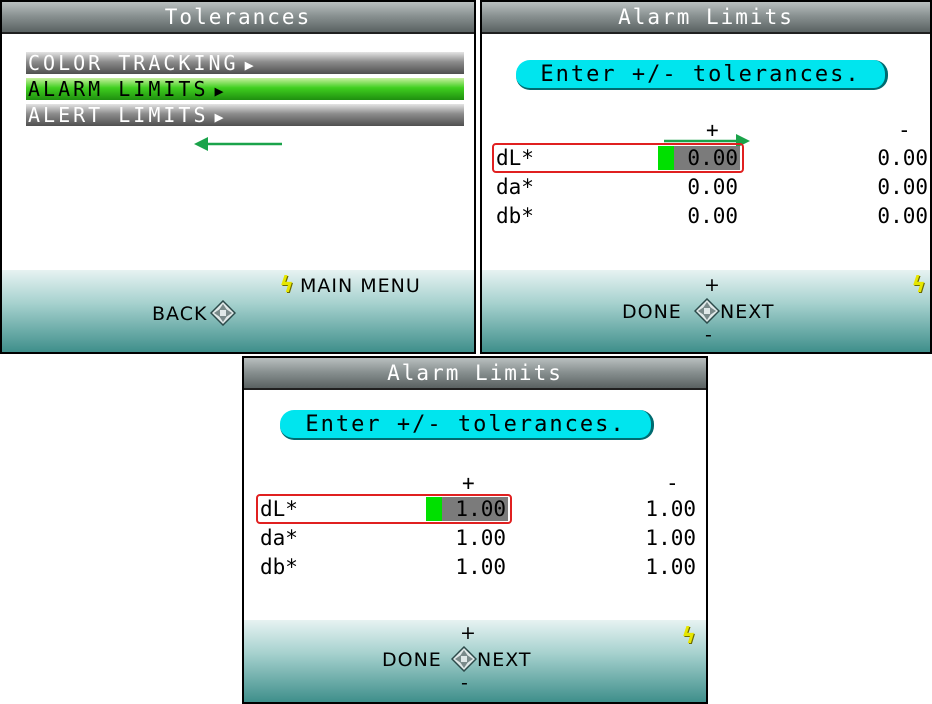 This screenshot has height=704, width=932. Describe the element at coordinates (238, 18) in the screenshot. I see `screen-title: Tolerances` at that location.